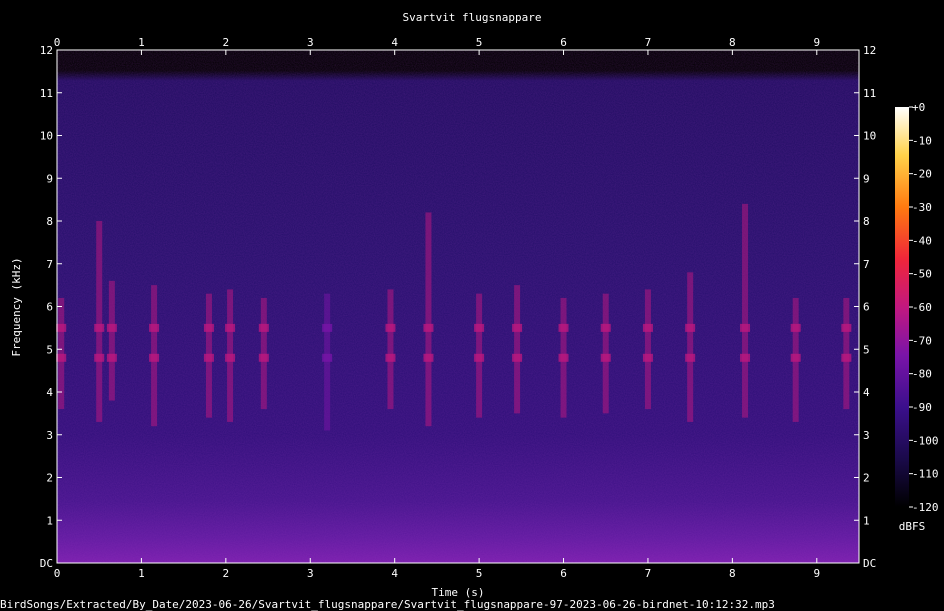 This screenshot has width=944, height=611. I want to click on x-tick-label-bottom: 5, so click(479, 573).